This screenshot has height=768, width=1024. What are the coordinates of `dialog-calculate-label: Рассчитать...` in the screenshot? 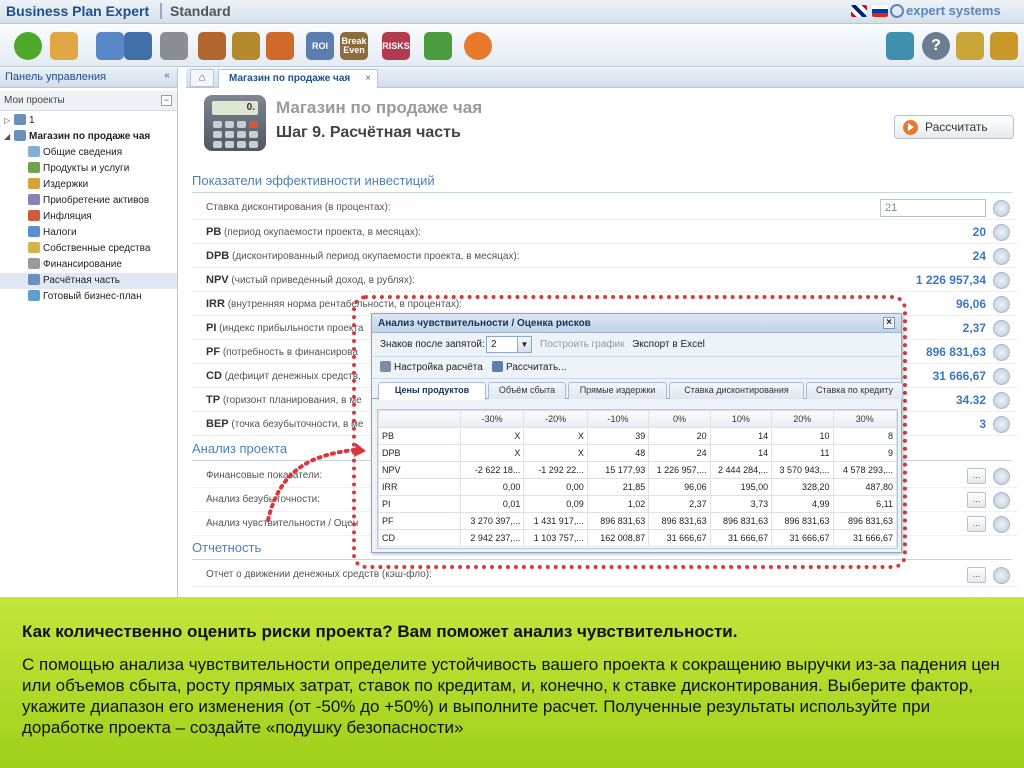 It's located at (536, 367).